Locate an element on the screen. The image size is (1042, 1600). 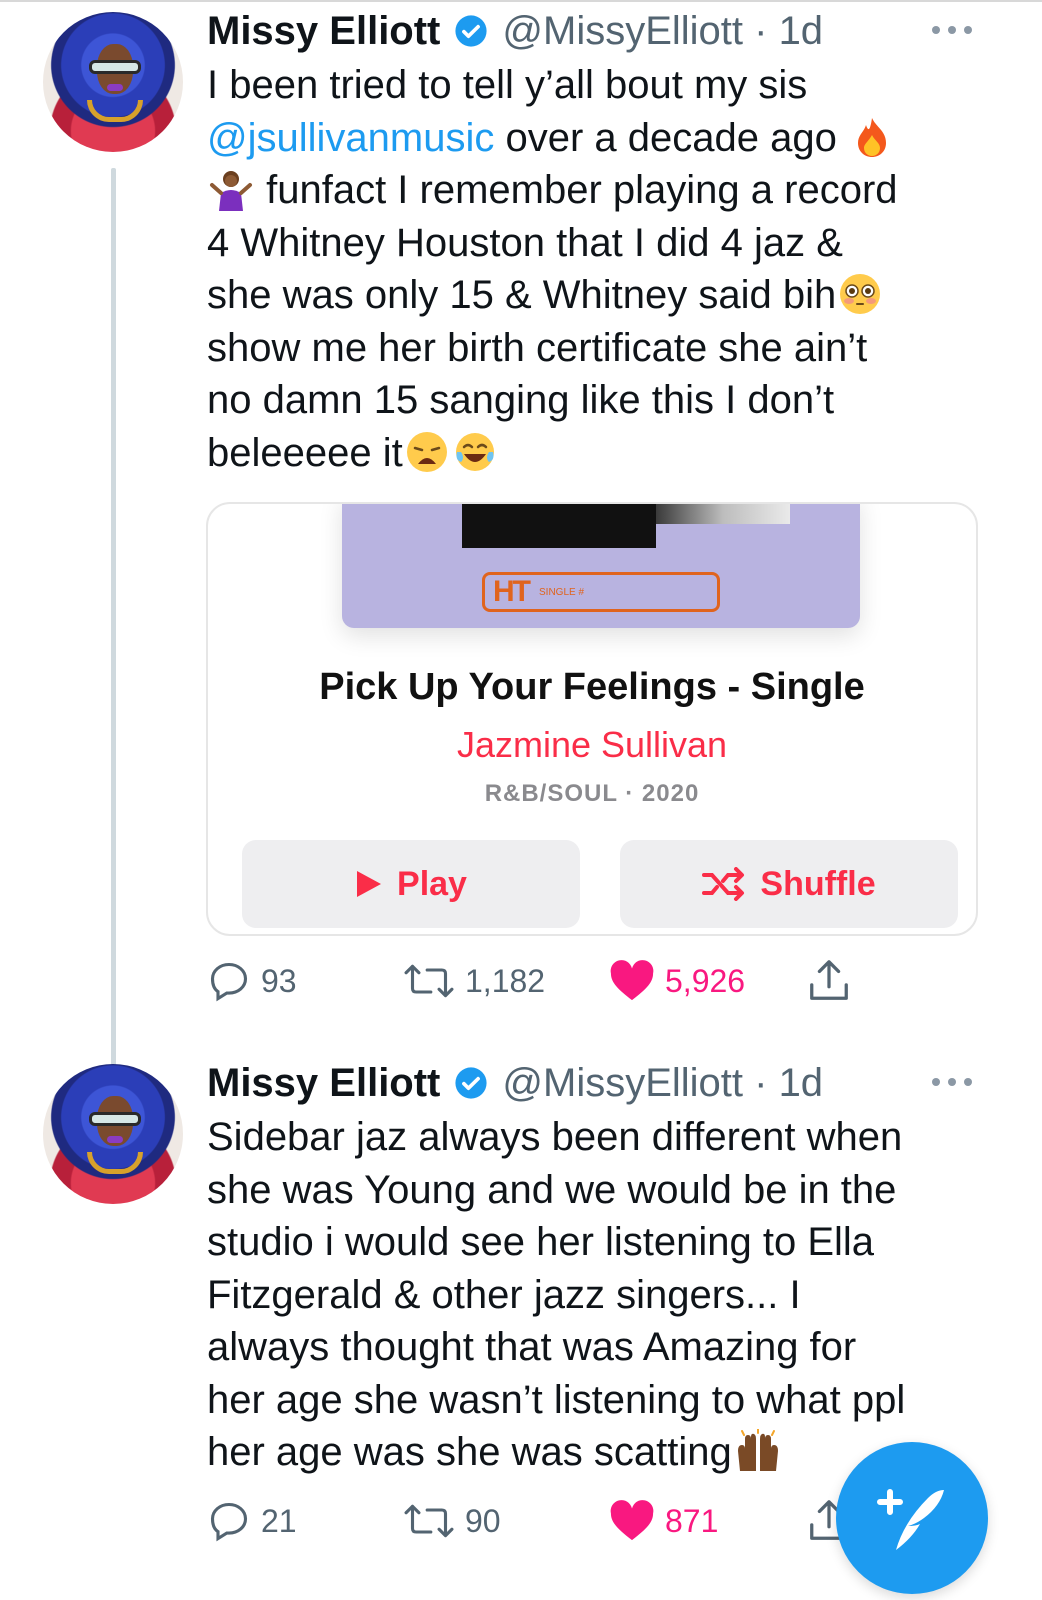
like-count: 871 is located at coordinates (692, 1520).